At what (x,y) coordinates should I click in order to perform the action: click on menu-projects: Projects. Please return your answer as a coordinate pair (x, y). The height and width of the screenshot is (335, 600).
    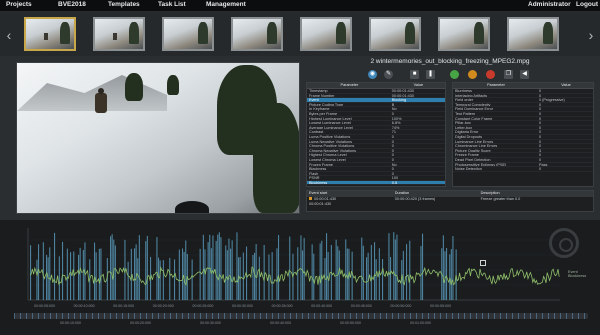
    Looking at the image, I should click on (19, 4).